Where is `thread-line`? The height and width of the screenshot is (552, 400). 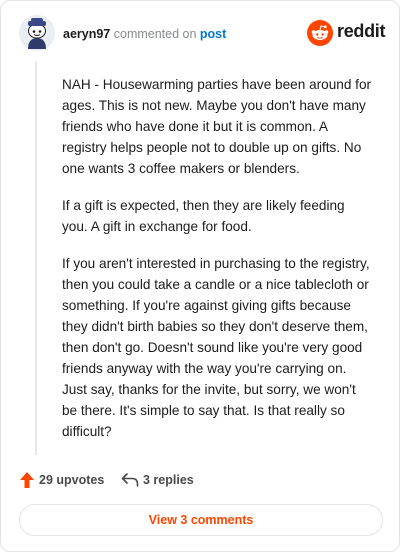 thread-line is located at coordinates (36, 258).